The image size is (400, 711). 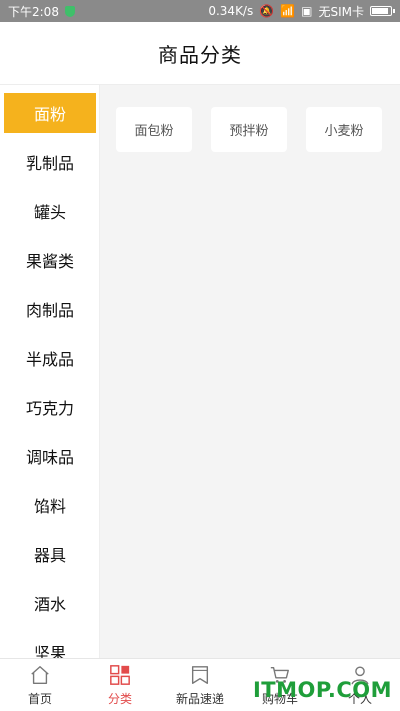 I want to click on sidebar-item-dairy: 乳制品, so click(x=50, y=162).